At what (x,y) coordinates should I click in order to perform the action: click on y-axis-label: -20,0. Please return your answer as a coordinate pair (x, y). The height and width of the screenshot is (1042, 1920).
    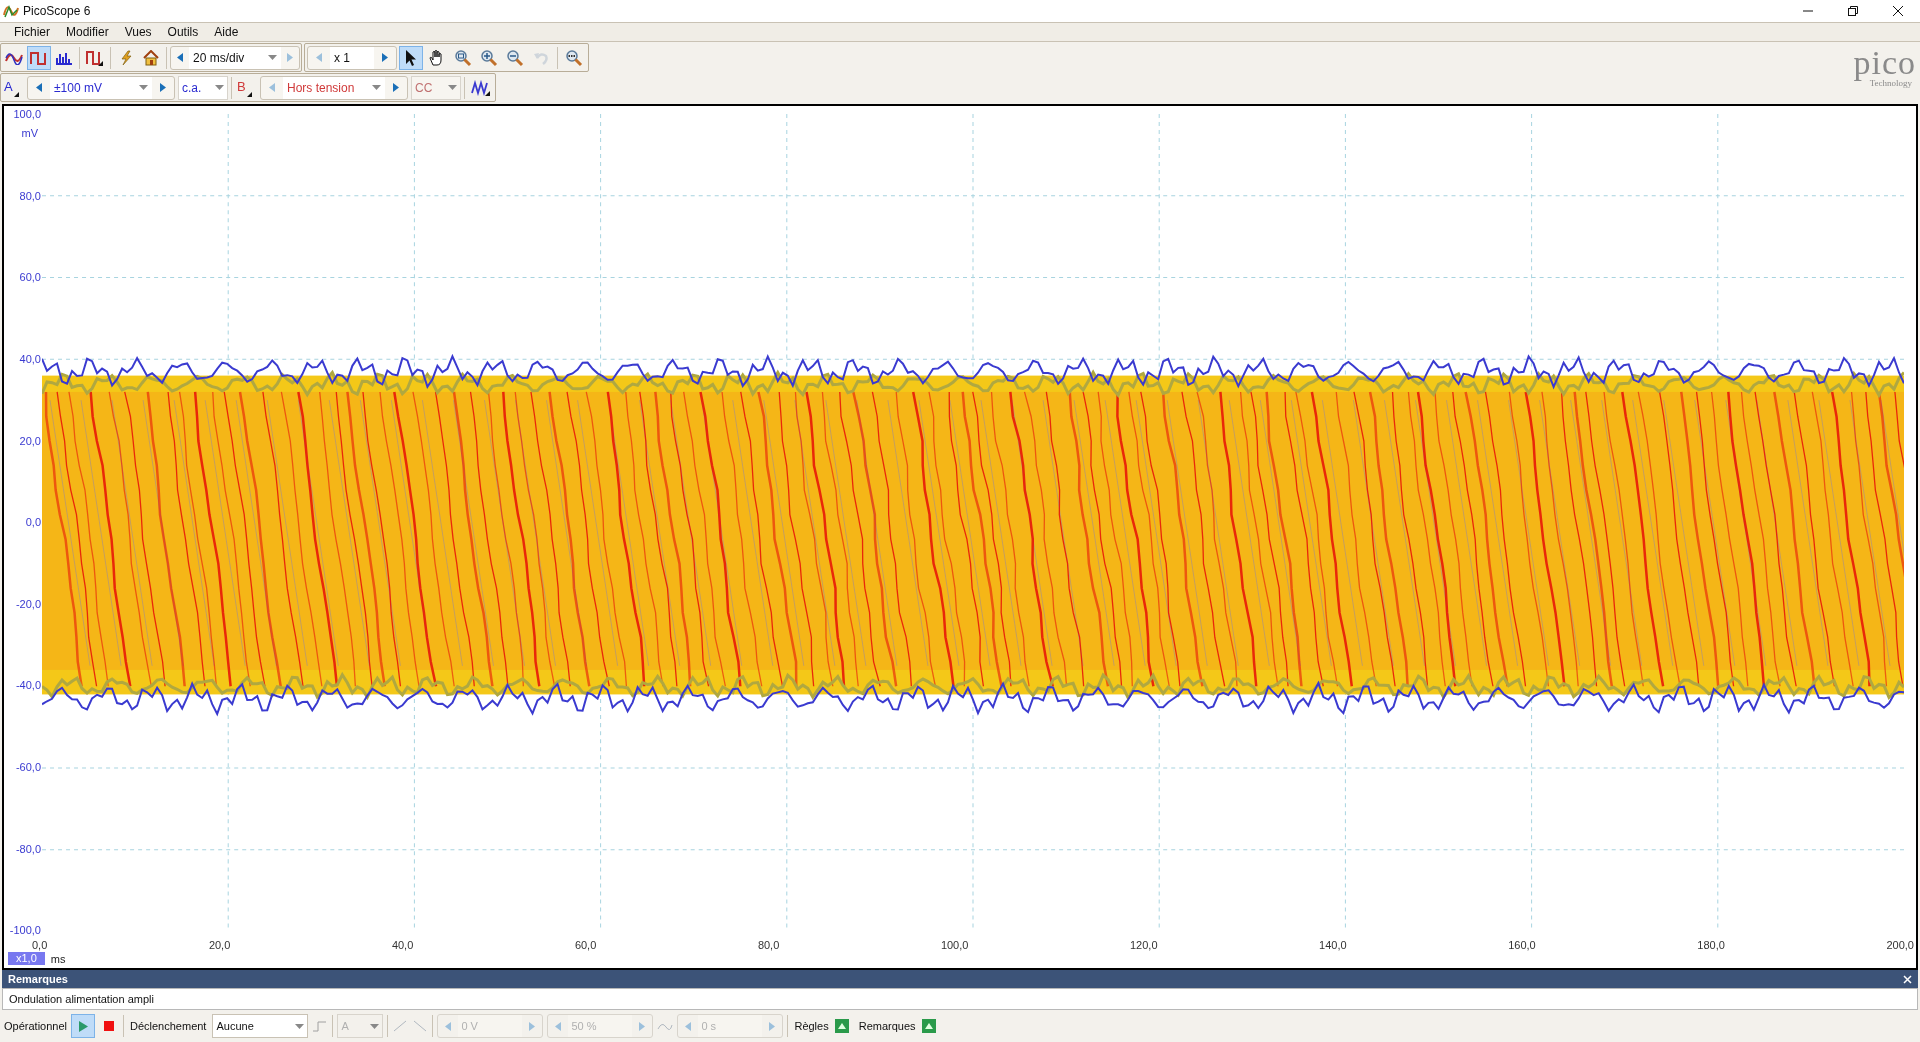
    Looking at the image, I should click on (28, 604).